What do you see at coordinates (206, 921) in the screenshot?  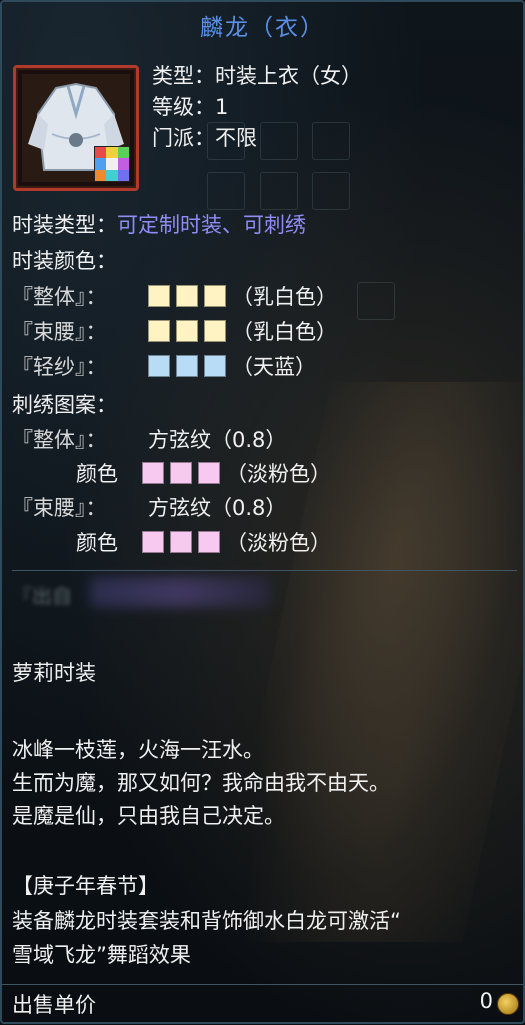 I see `event-line: 装备麟龙时装套装和背饰御水白龙可激活“` at bounding box center [206, 921].